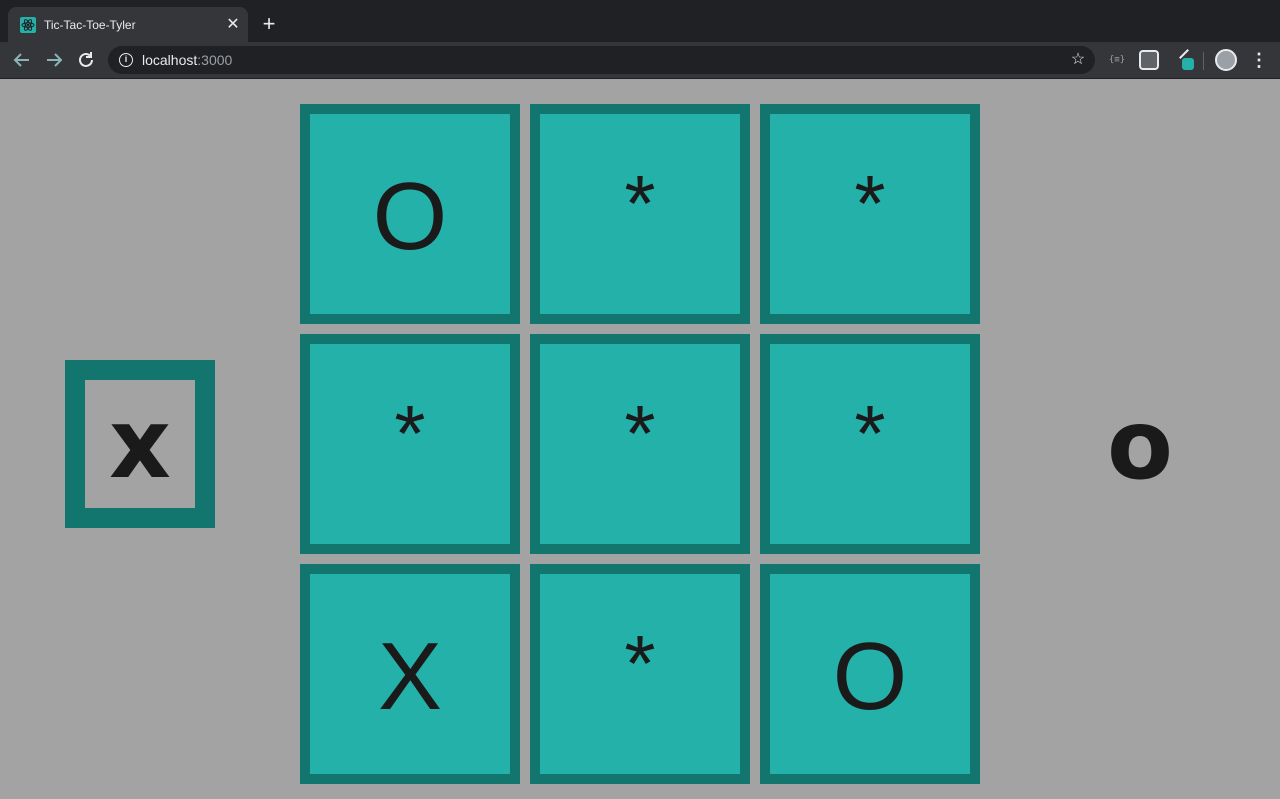  I want to click on close-tab-icon: ✕, so click(233, 25).